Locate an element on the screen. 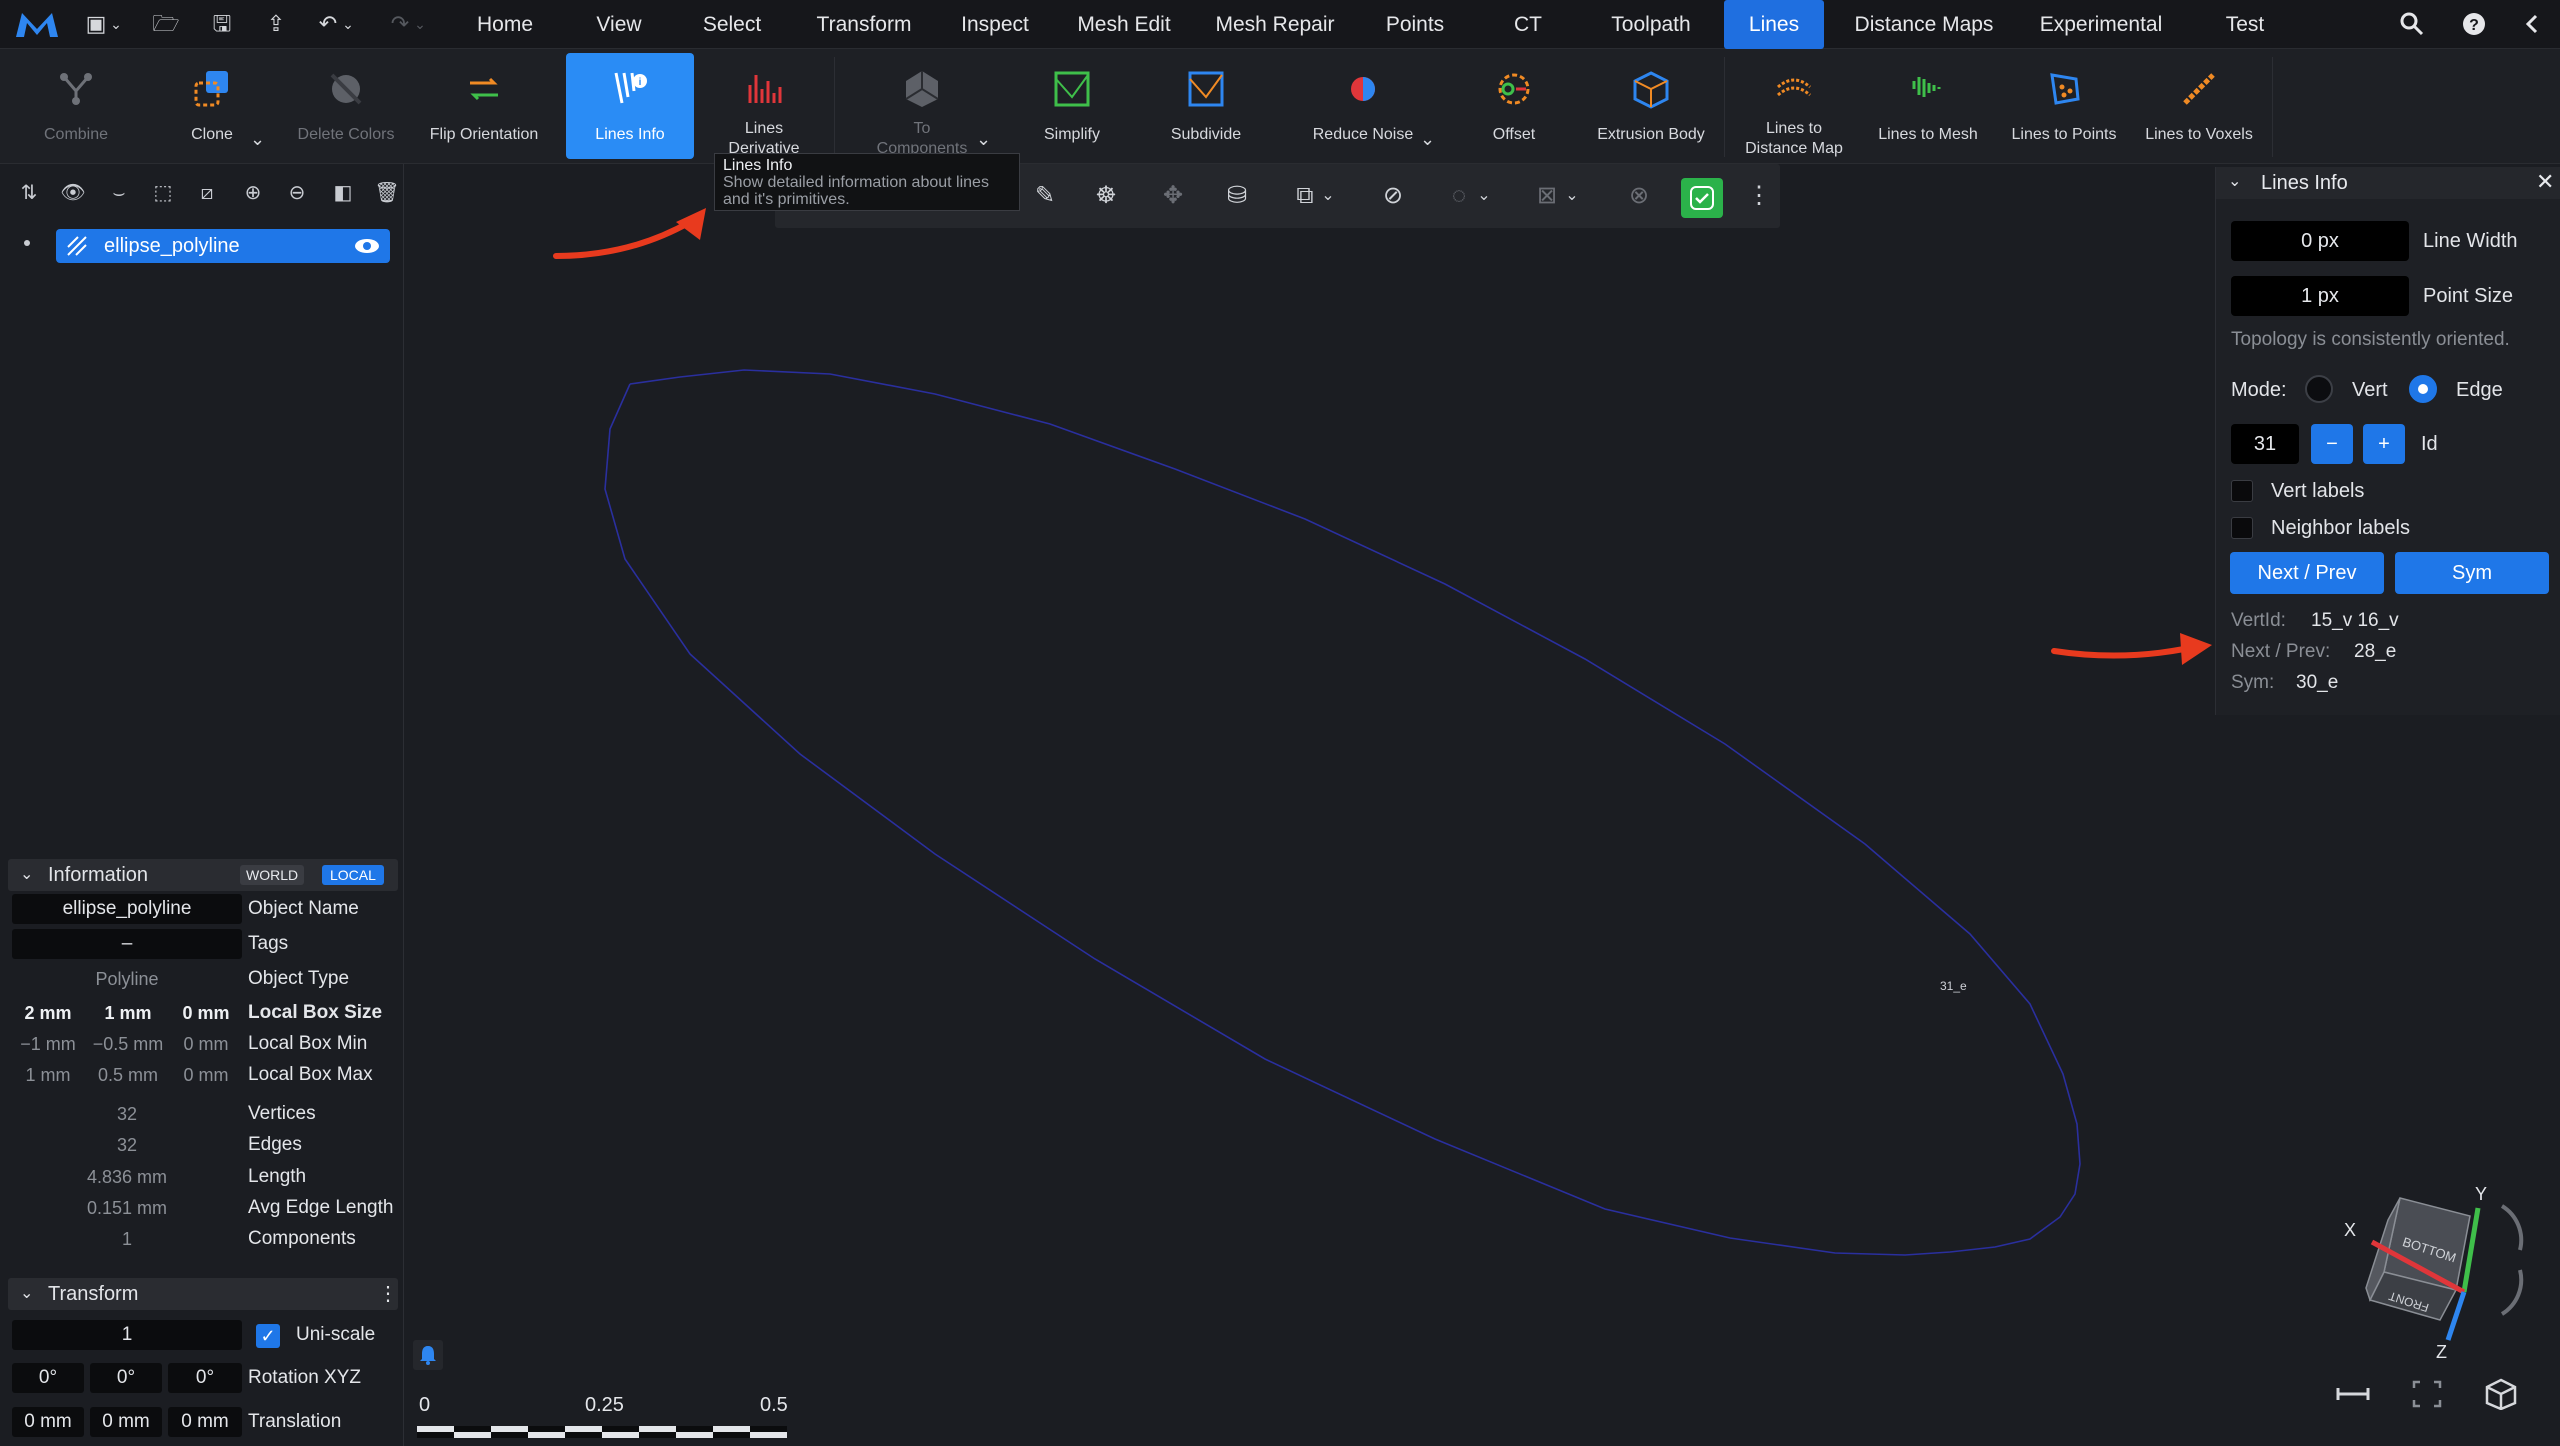 The width and height of the screenshot is (2560, 1446). information-header: ⌄ Information WORLD LOCAL is located at coordinates (203, 875).